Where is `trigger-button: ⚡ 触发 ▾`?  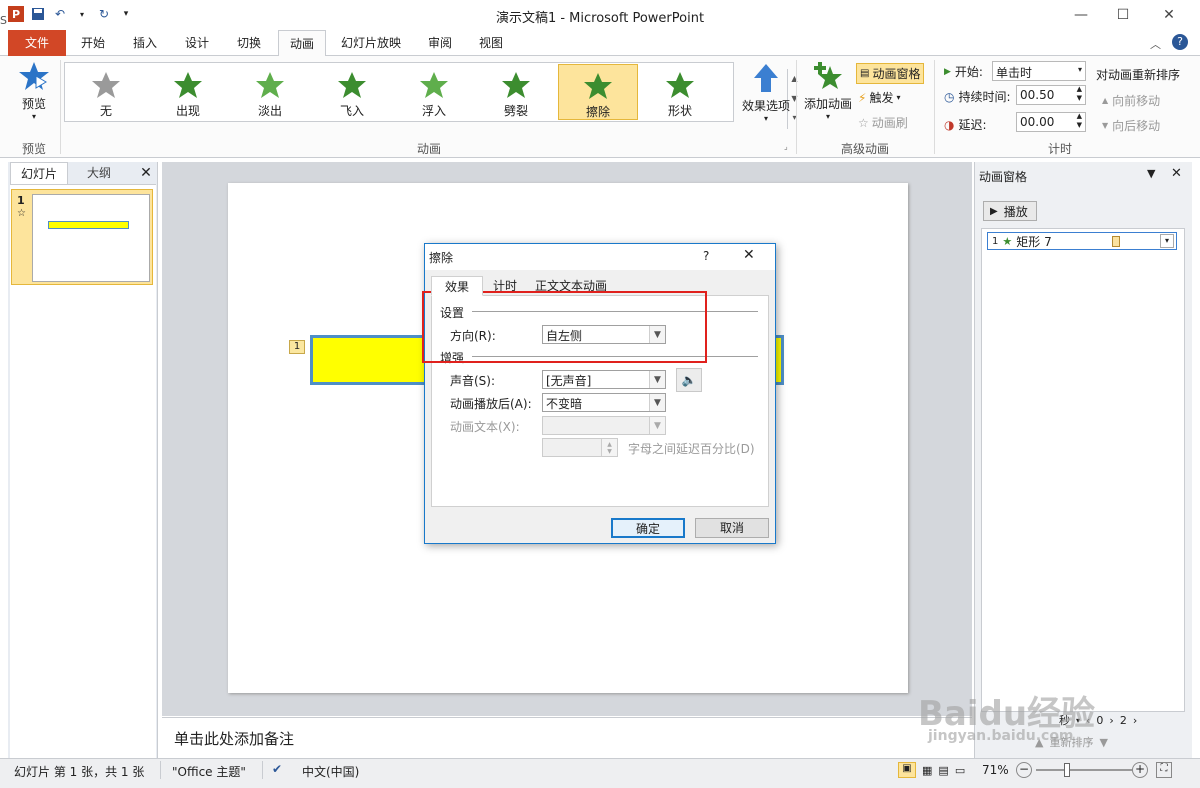 trigger-button: ⚡ 触发 ▾ is located at coordinates (879, 97).